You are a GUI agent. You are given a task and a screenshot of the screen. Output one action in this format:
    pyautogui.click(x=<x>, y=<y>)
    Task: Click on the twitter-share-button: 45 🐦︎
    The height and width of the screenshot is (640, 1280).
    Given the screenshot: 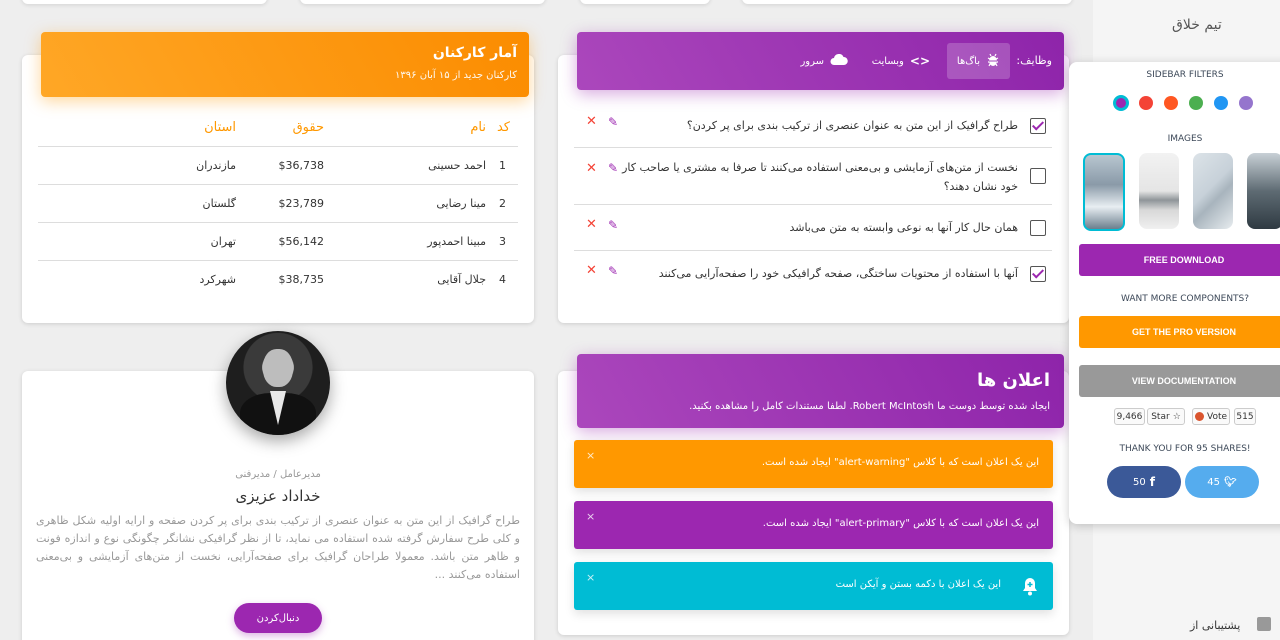 What is the action you would take?
    pyautogui.click(x=1222, y=482)
    